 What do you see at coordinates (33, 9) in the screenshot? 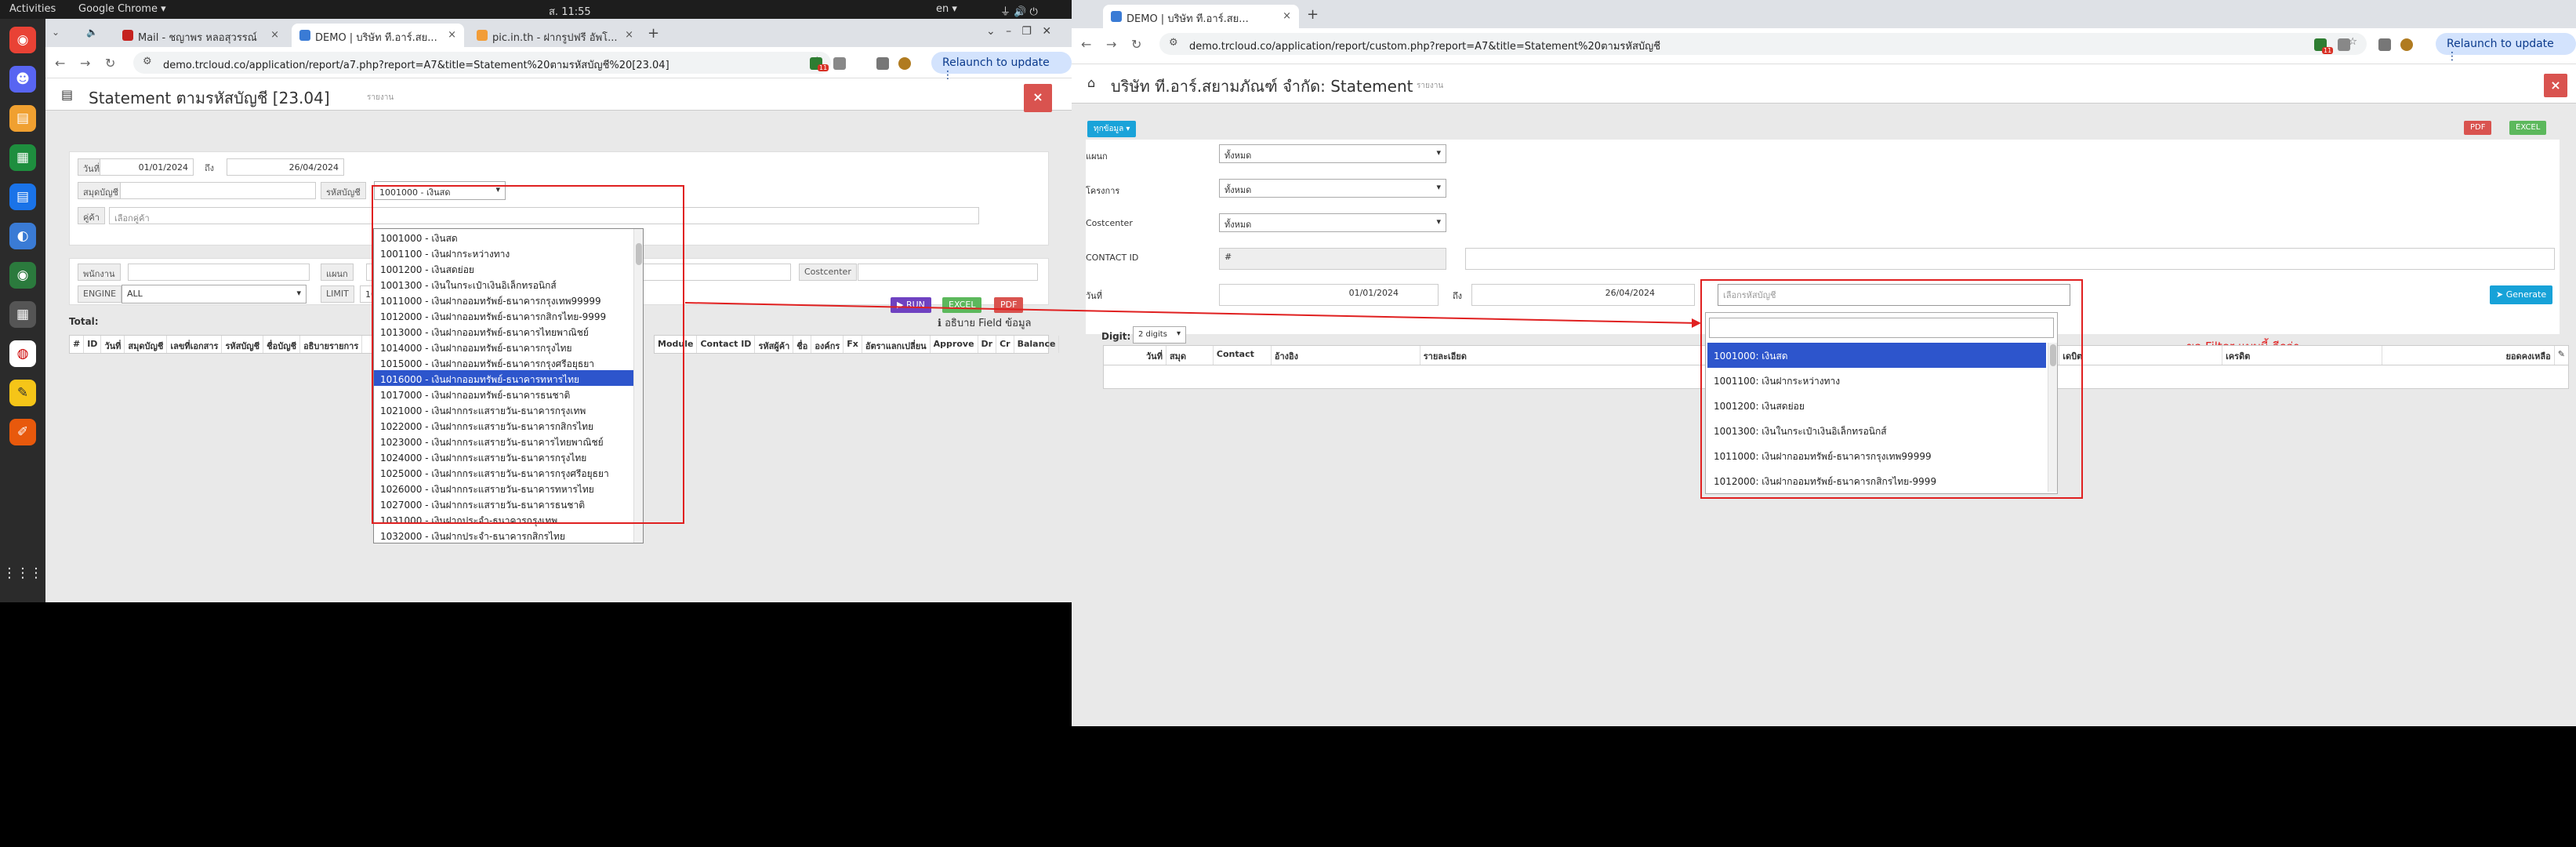
I see `activities-button: Activities` at bounding box center [33, 9].